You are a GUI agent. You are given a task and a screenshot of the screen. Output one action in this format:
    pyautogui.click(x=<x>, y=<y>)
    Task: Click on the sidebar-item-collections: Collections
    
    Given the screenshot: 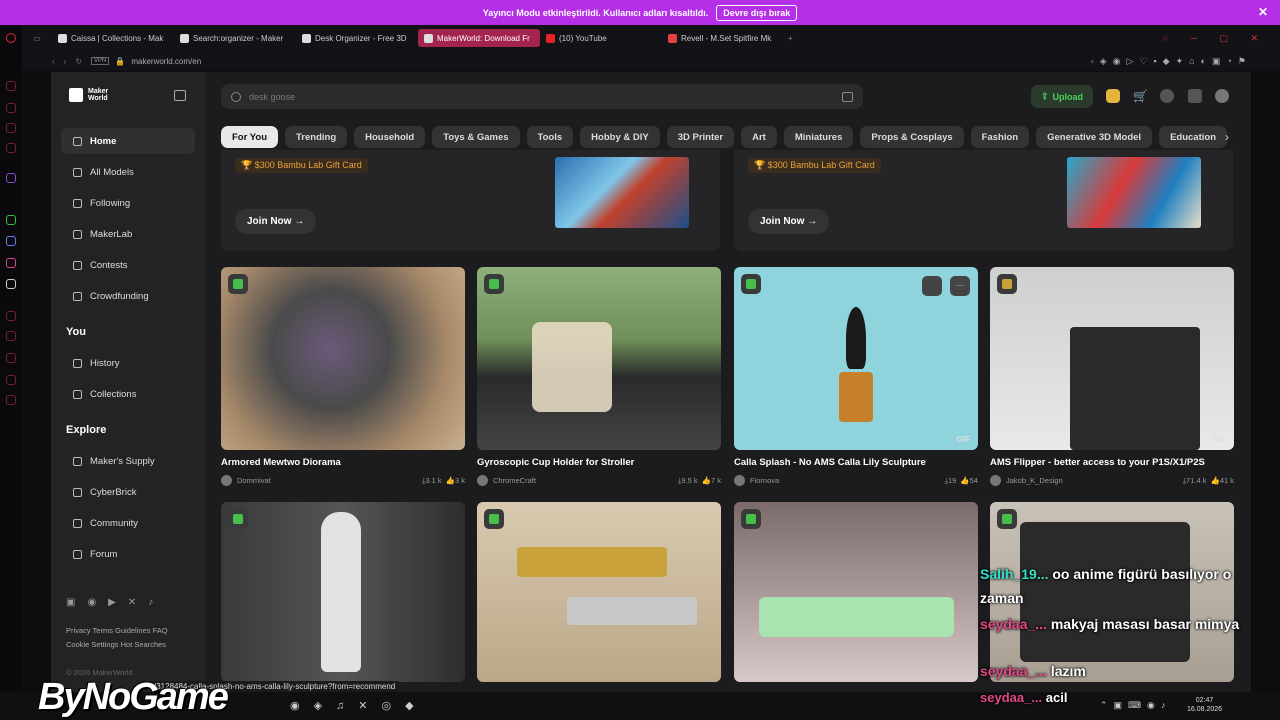 What is the action you would take?
    pyautogui.click(x=128, y=394)
    